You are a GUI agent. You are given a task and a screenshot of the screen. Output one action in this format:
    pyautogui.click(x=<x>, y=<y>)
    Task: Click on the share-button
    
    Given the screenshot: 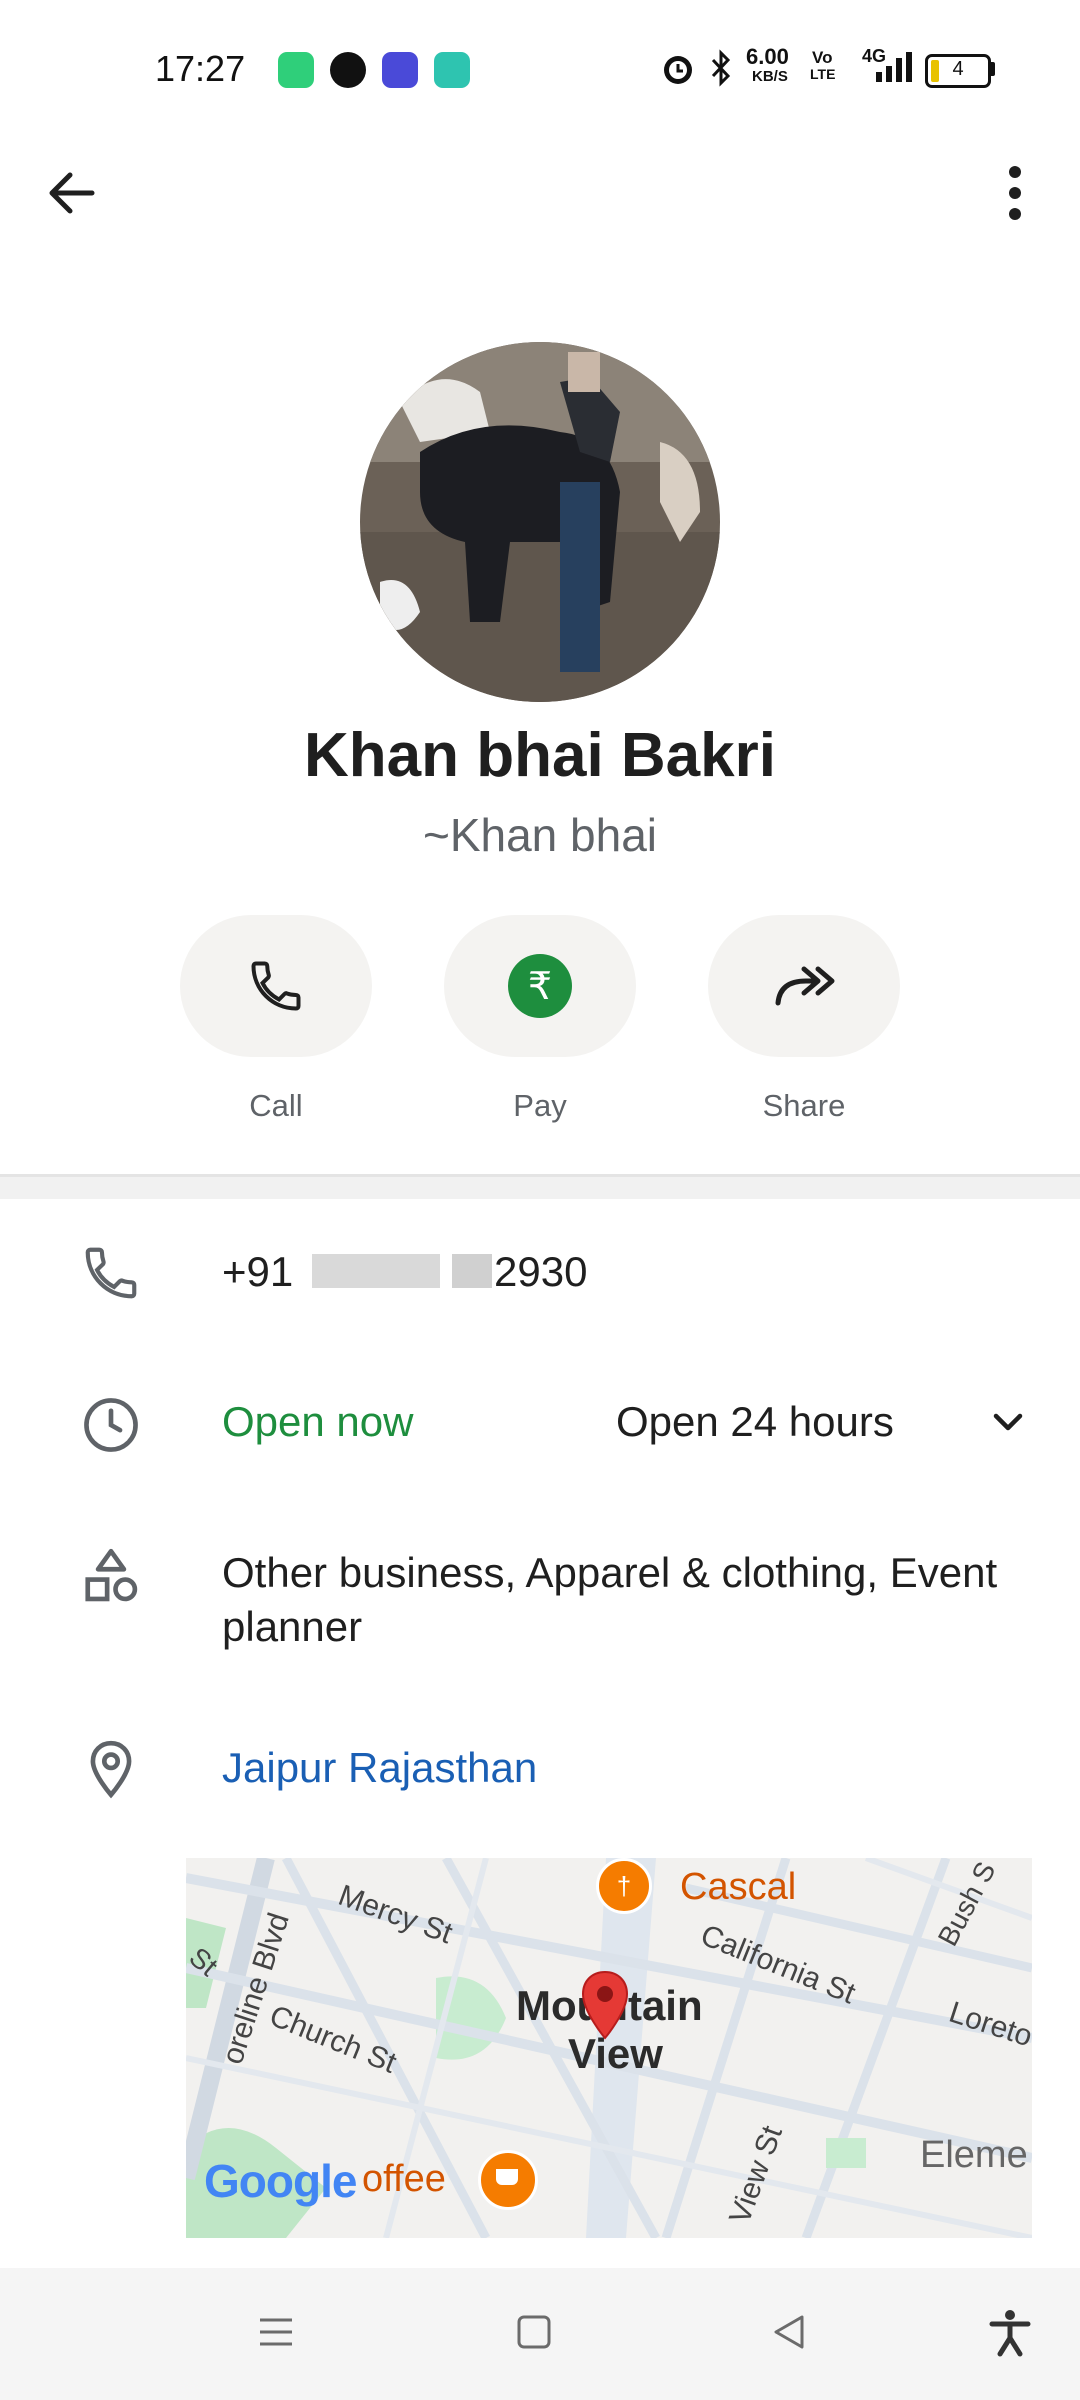 What is the action you would take?
    pyautogui.click(x=804, y=986)
    